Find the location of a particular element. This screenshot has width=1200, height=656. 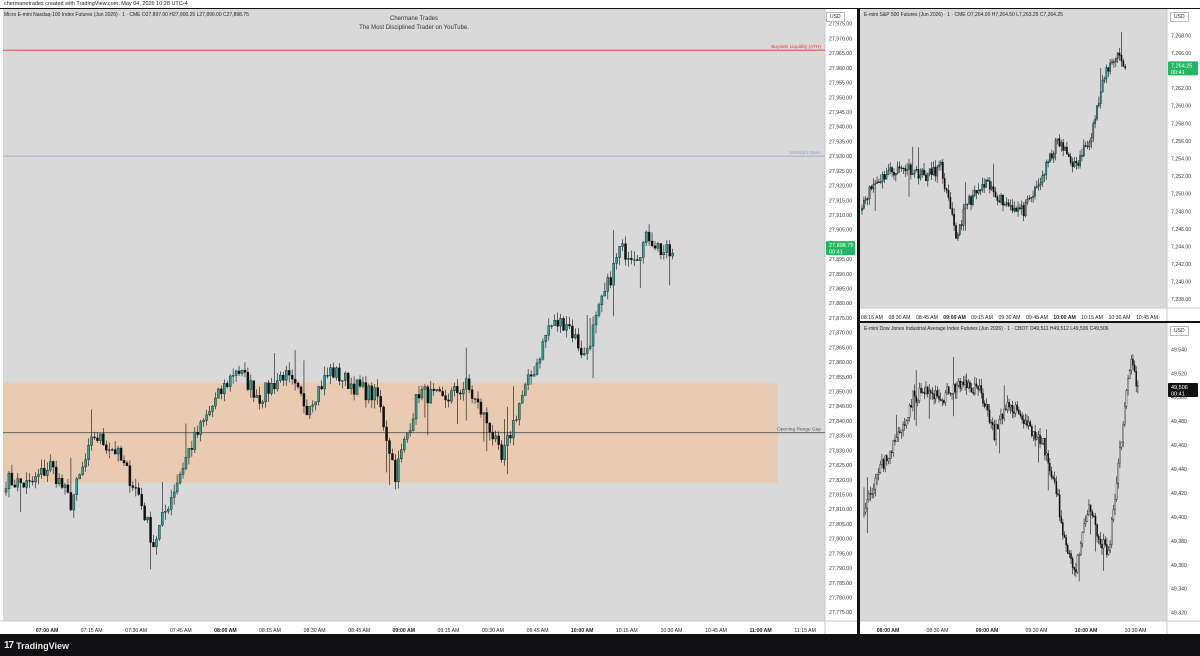

nasdaq-currency-badge: USD is located at coordinates (835, 17).